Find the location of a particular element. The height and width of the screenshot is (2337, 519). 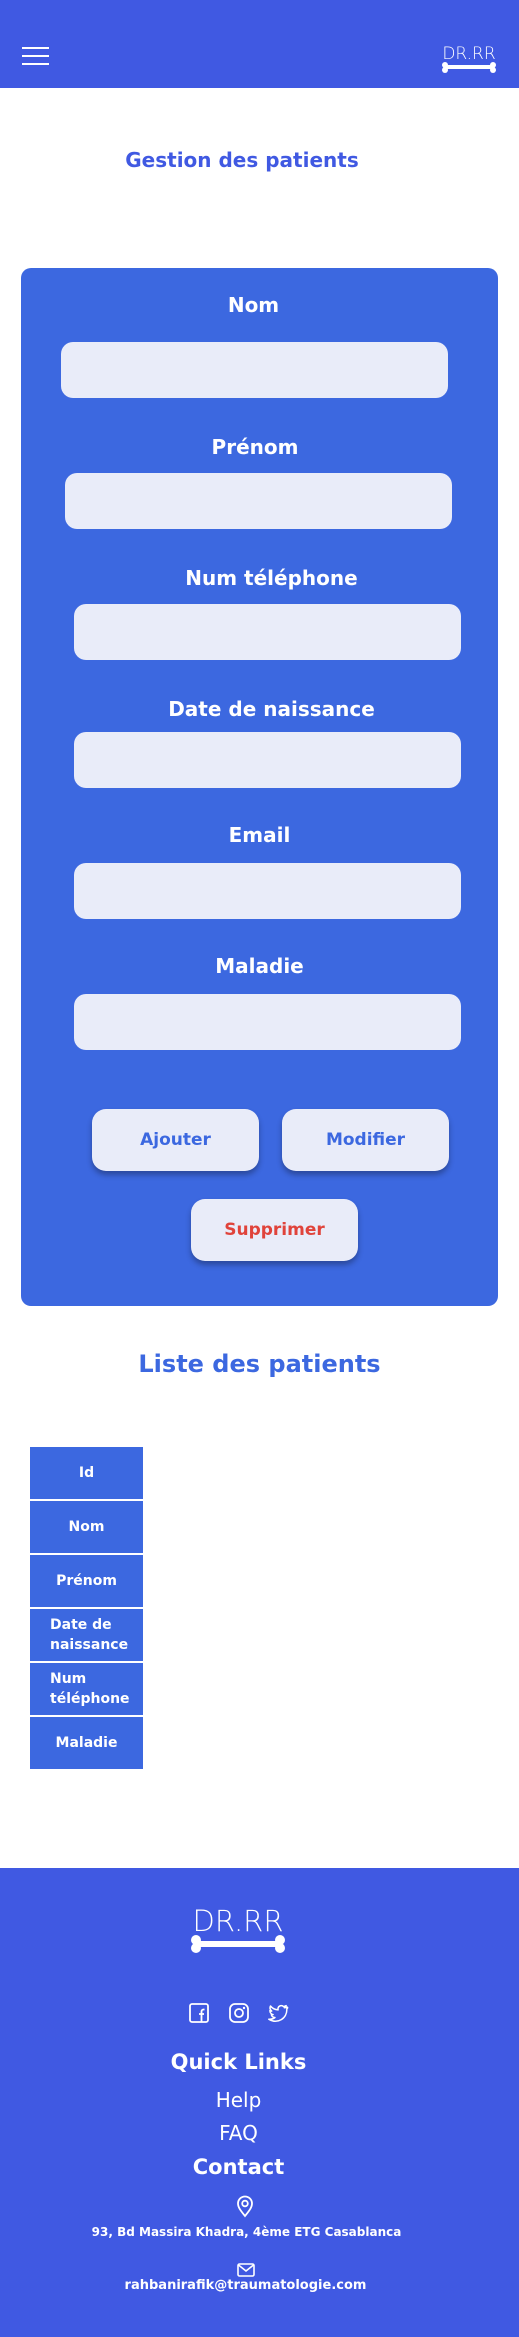

logo: DR.RR is located at coordinates (469, 59).